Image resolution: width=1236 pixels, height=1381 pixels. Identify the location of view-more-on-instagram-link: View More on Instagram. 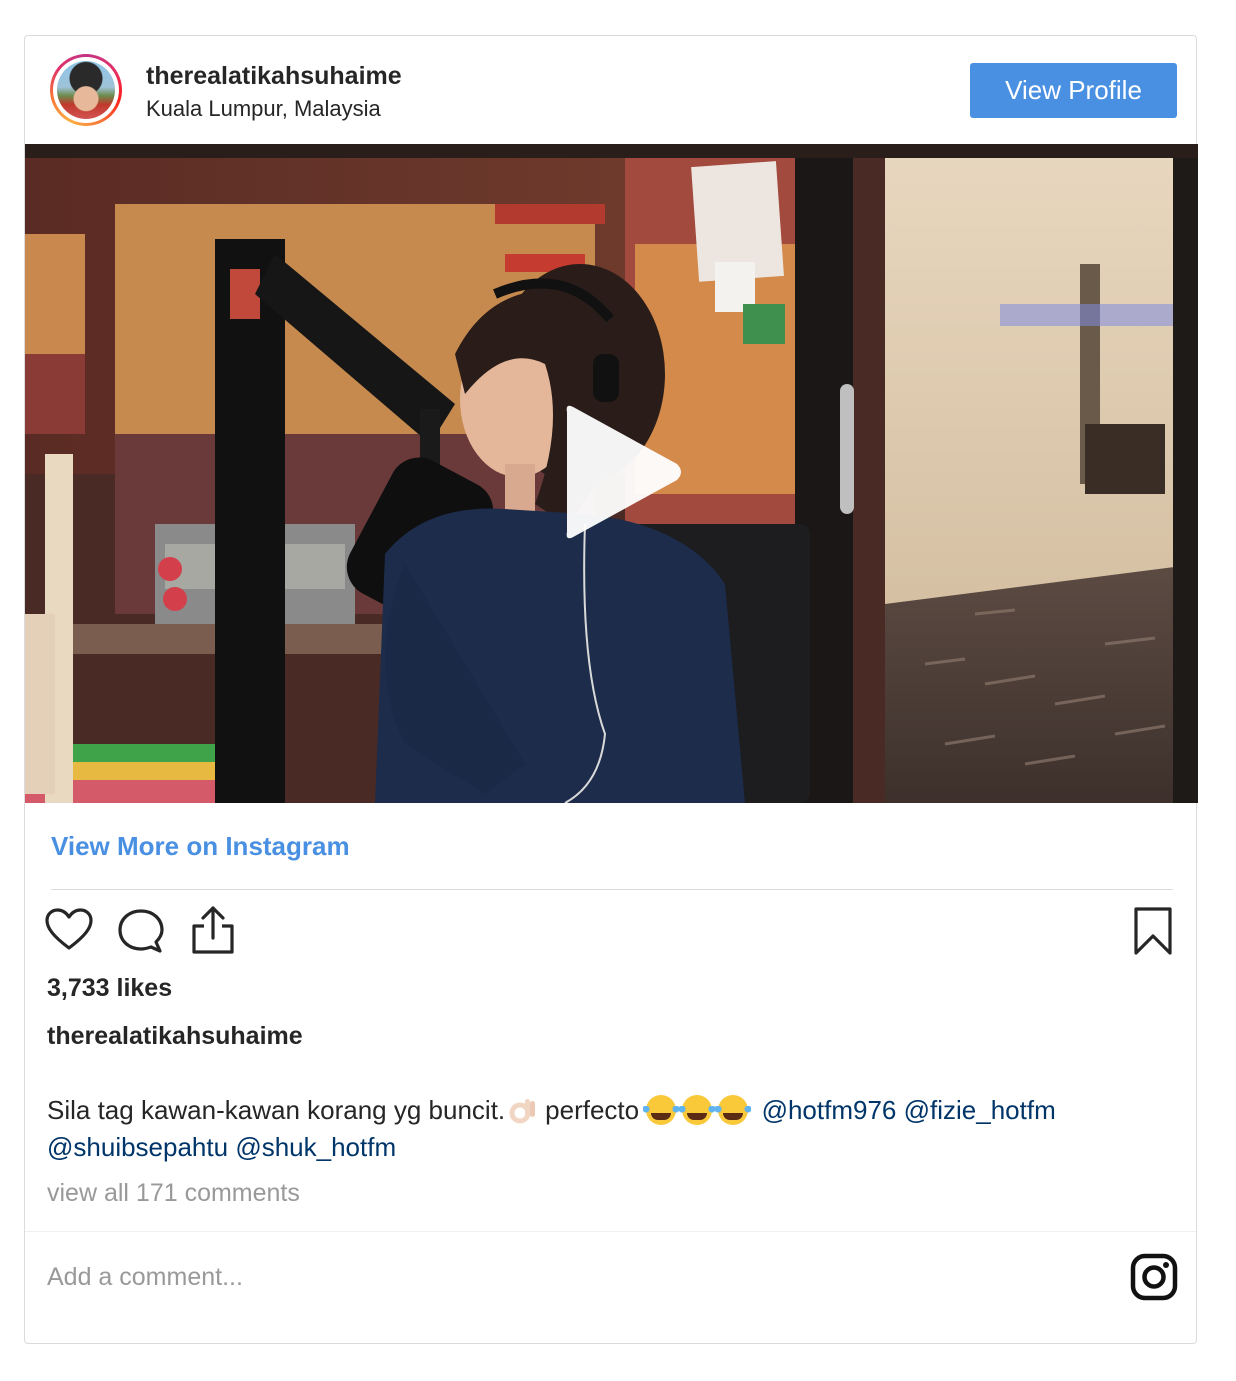
(200, 846).